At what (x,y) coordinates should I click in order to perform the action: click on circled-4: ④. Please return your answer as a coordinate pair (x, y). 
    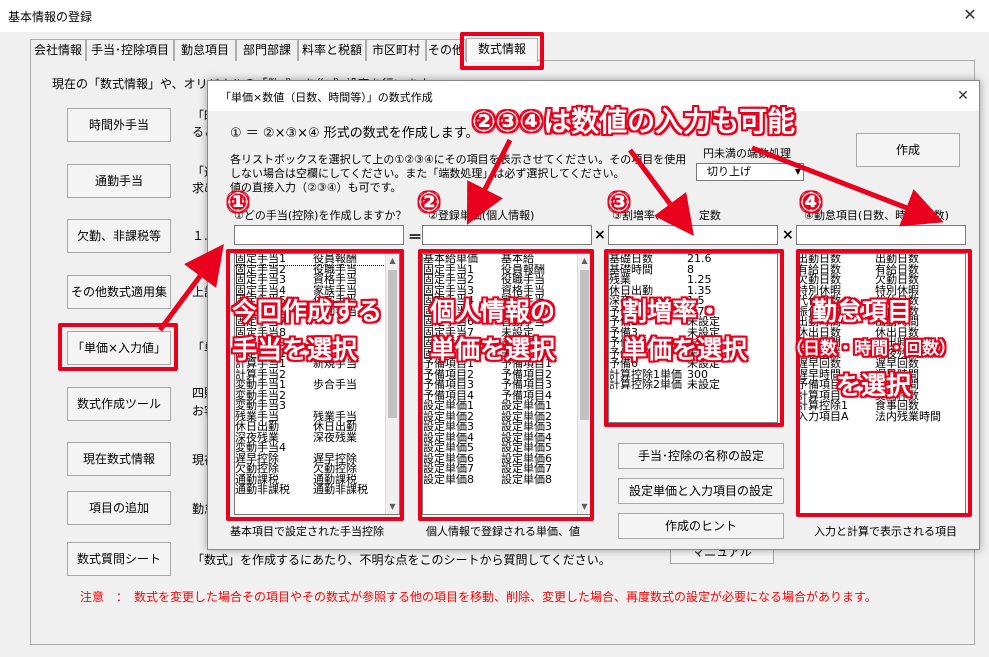
    Looking at the image, I should click on (811, 203).